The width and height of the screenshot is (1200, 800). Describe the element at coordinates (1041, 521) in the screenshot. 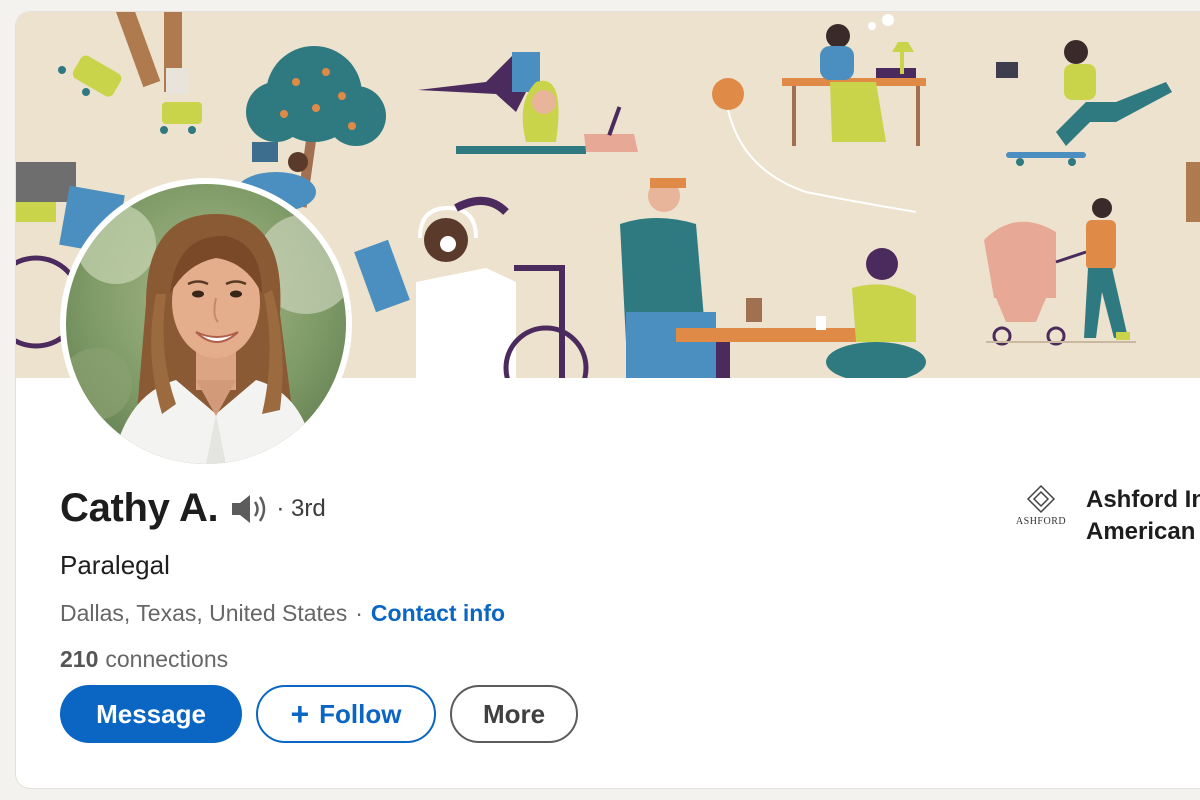

I see `company-logo-text: ASHFORD` at that location.